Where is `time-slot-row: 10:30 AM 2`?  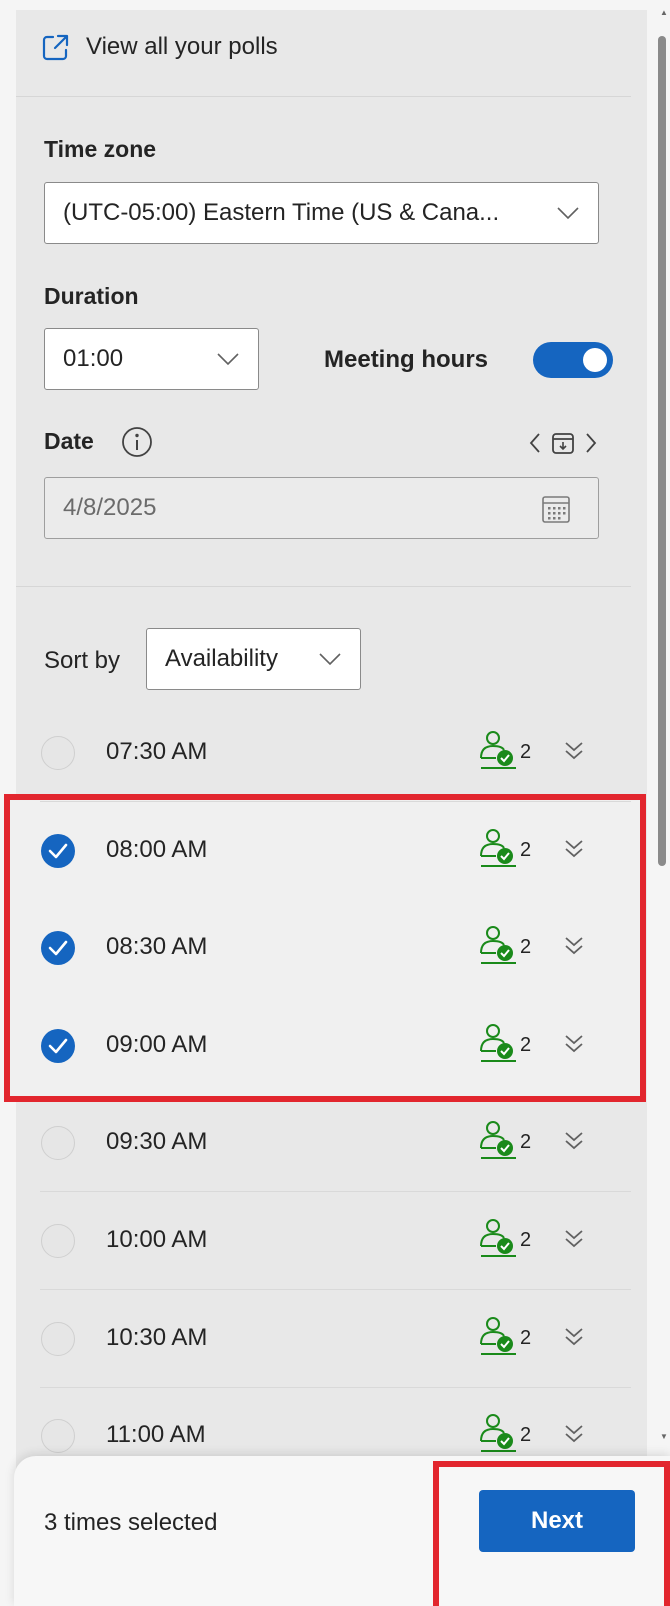
time-slot-row: 10:30 AM 2 is located at coordinates (323, 1340).